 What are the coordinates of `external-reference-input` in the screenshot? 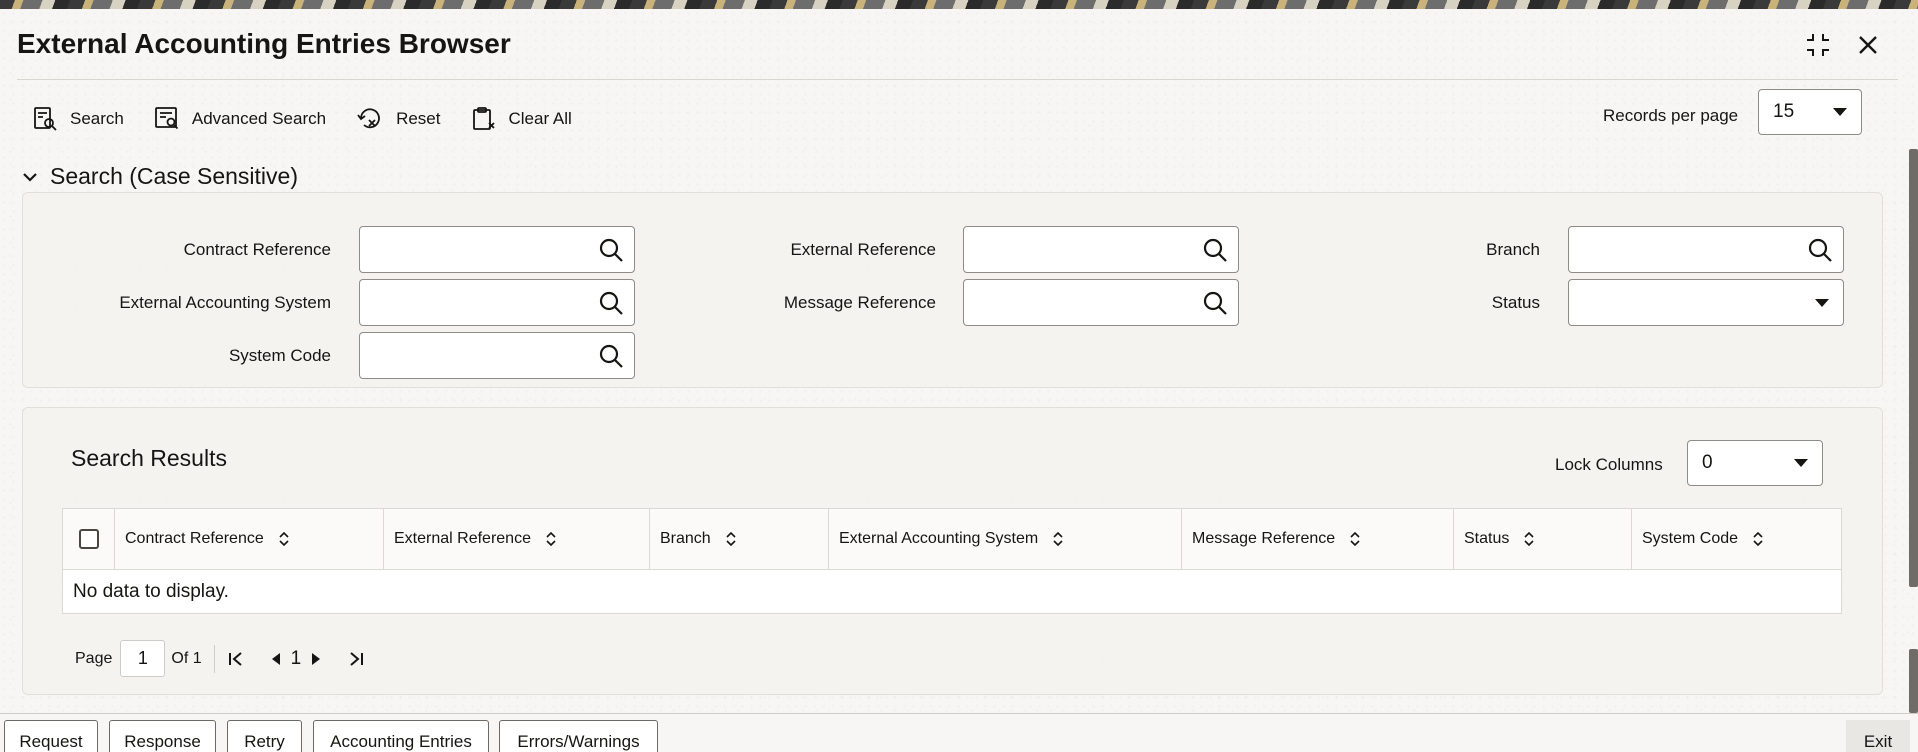 It's located at (1084, 249).